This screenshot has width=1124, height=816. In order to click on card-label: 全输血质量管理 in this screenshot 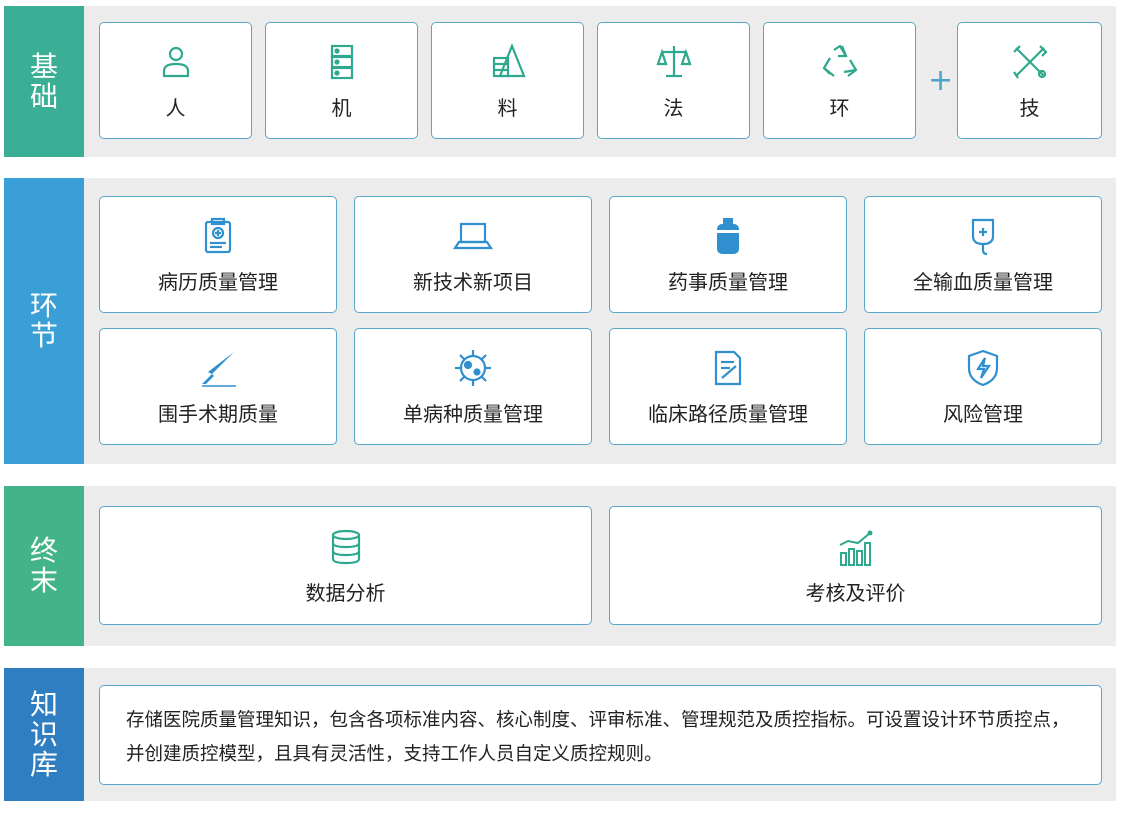, I will do `click(983, 282)`.